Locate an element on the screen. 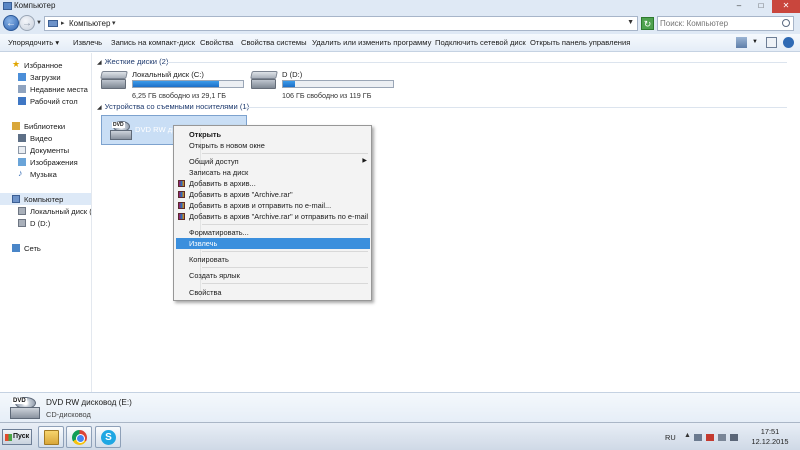 The image size is (800, 450). chrome-icon is located at coordinates (79, 437).